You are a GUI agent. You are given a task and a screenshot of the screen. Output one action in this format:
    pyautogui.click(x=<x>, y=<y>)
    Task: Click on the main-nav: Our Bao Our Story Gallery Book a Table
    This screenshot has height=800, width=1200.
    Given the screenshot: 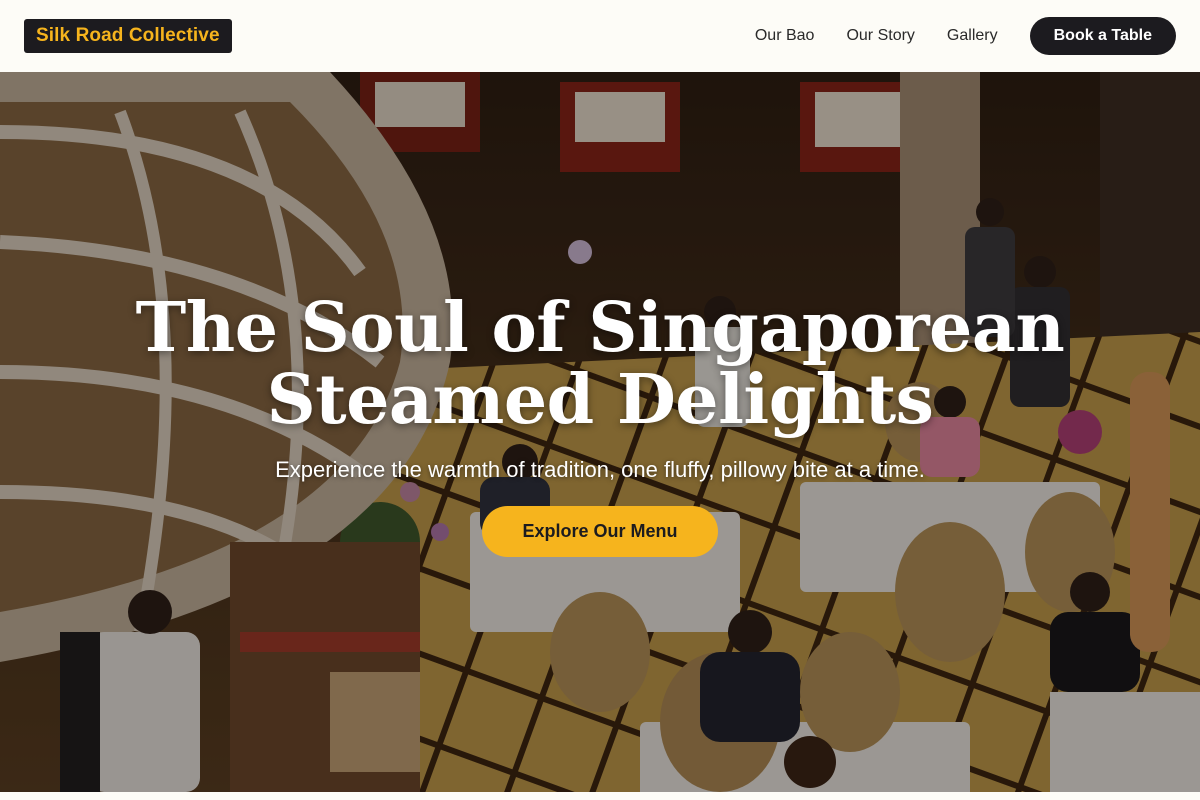 What is the action you would take?
    pyautogui.click(x=965, y=36)
    